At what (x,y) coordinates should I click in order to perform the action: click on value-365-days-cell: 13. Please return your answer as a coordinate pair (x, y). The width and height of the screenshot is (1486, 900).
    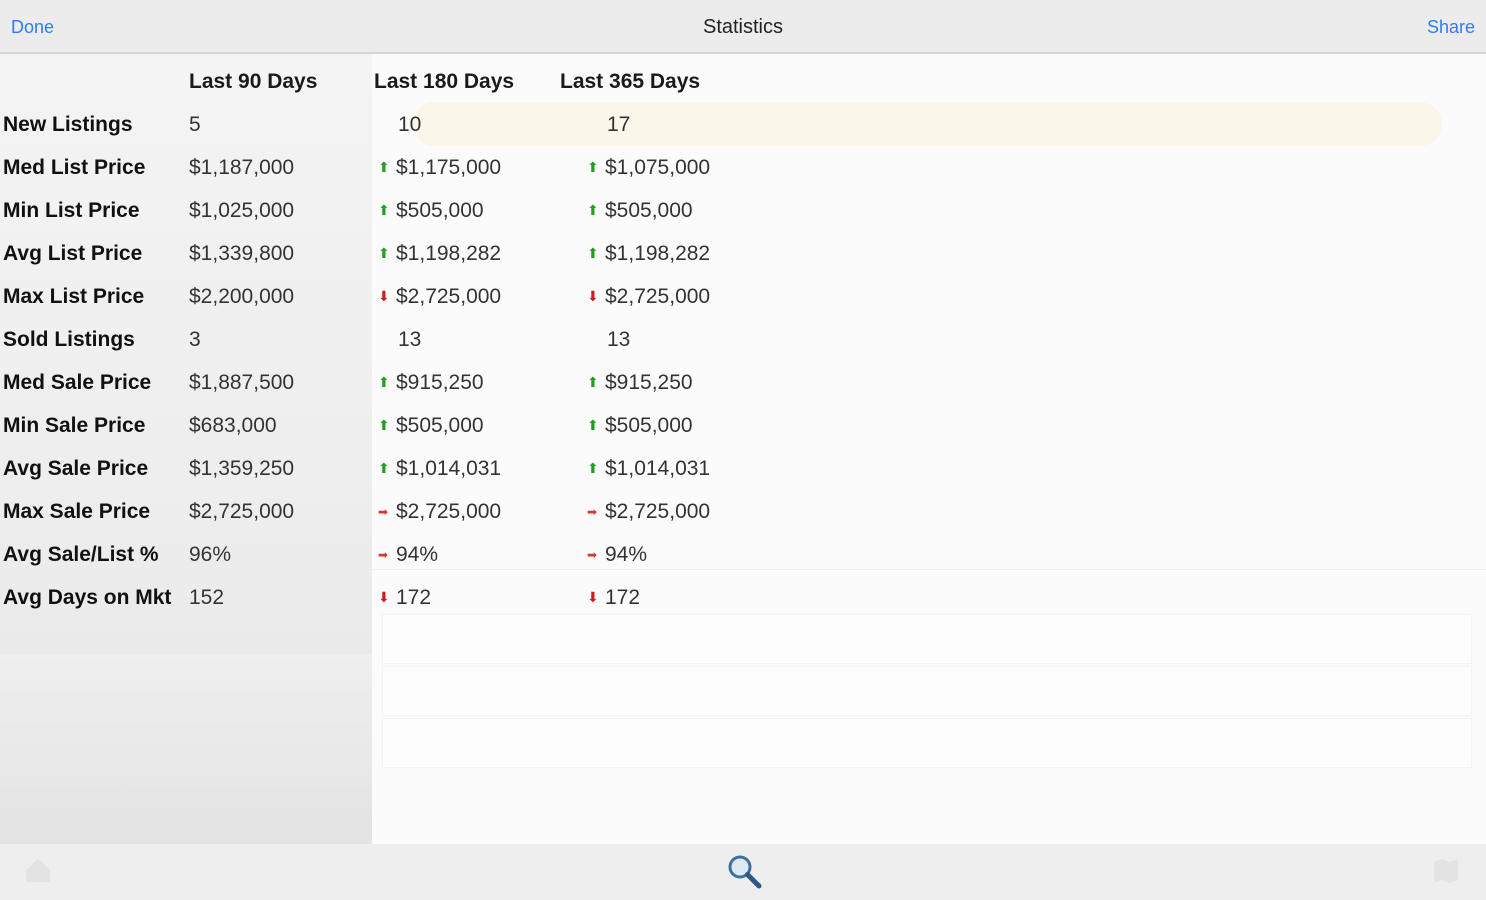
    Looking at the image, I should click on (608, 340).